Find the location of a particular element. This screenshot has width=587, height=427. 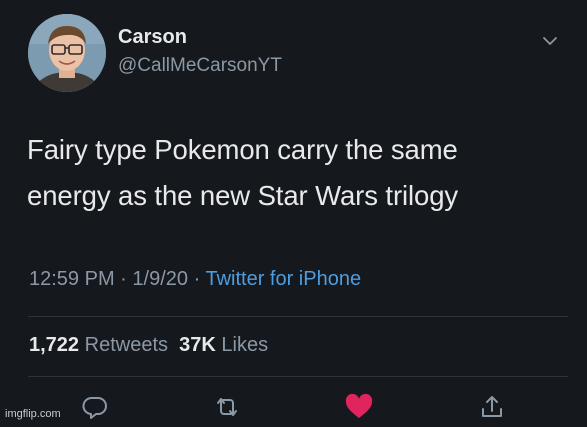

retweets-count: 1,722 is located at coordinates (54, 345).